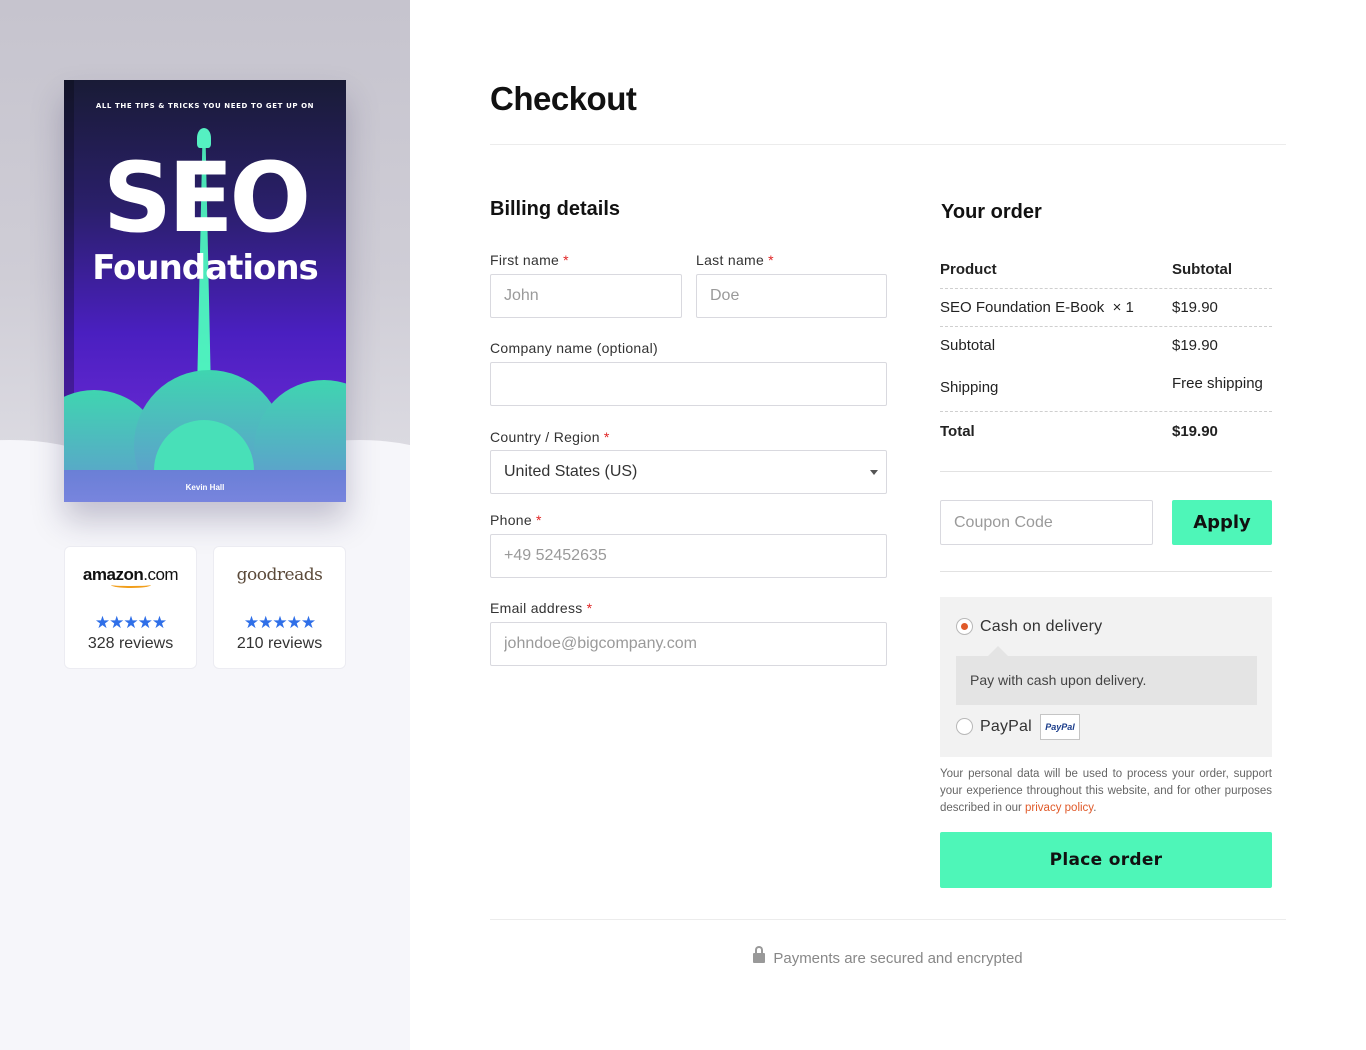 Image resolution: width=1366 pixels, height=1050 pixels. What do you see at coordinates (279, 643) in the screenshot?
I see `review-count: 210 reviews` at bounding box center [279, 643].